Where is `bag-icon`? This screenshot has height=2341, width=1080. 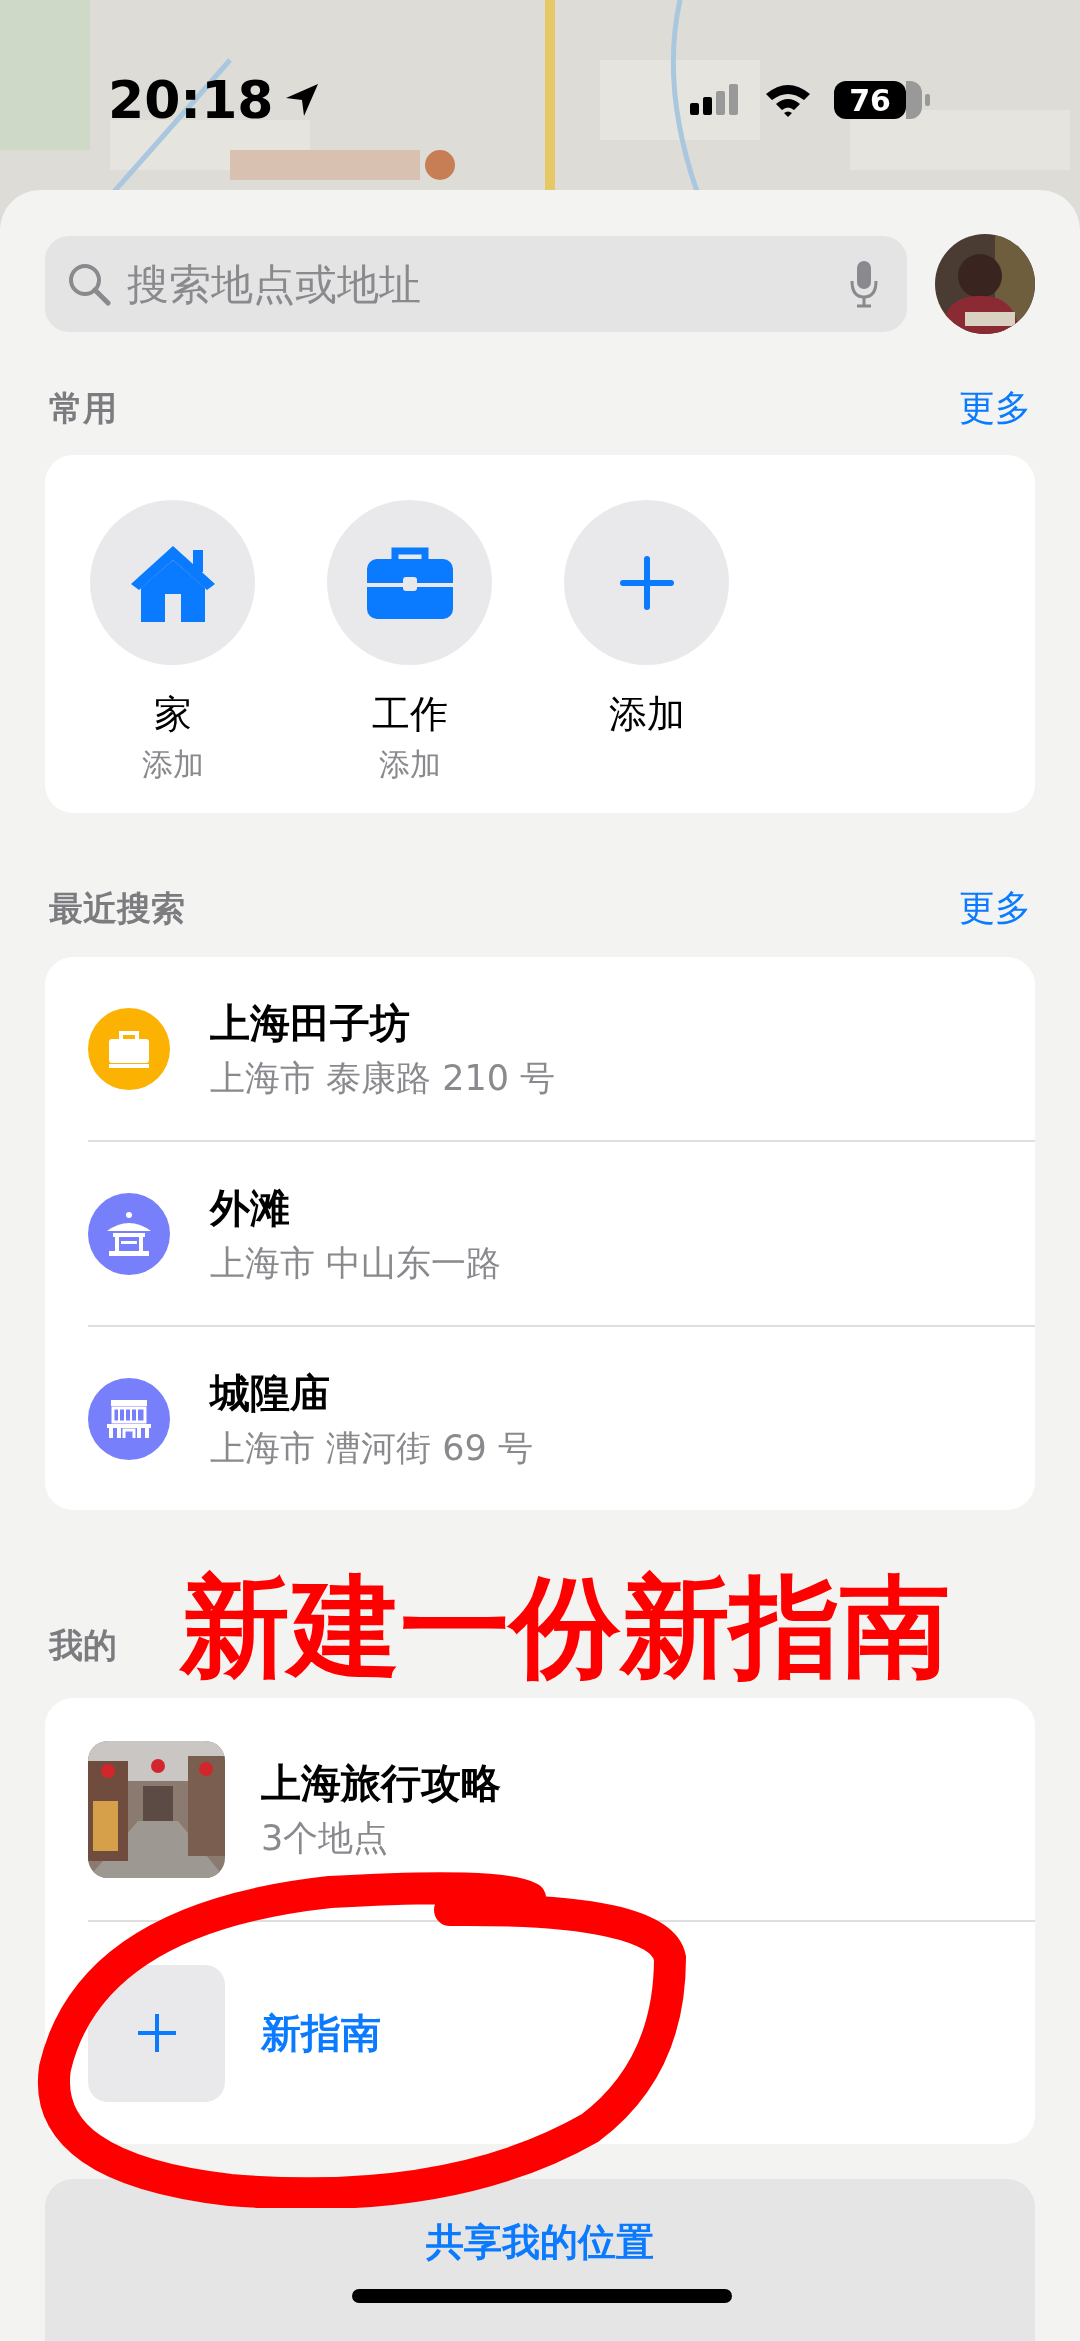
bag-icon is located at coordinates (129, 1048).